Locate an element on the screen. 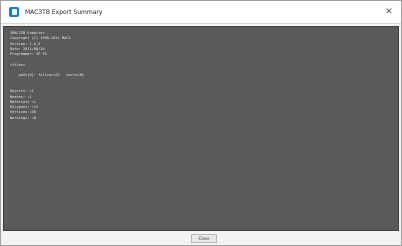  title-bar: MAC3TB Export Summary ✕ is located at coordinates (201, 12).